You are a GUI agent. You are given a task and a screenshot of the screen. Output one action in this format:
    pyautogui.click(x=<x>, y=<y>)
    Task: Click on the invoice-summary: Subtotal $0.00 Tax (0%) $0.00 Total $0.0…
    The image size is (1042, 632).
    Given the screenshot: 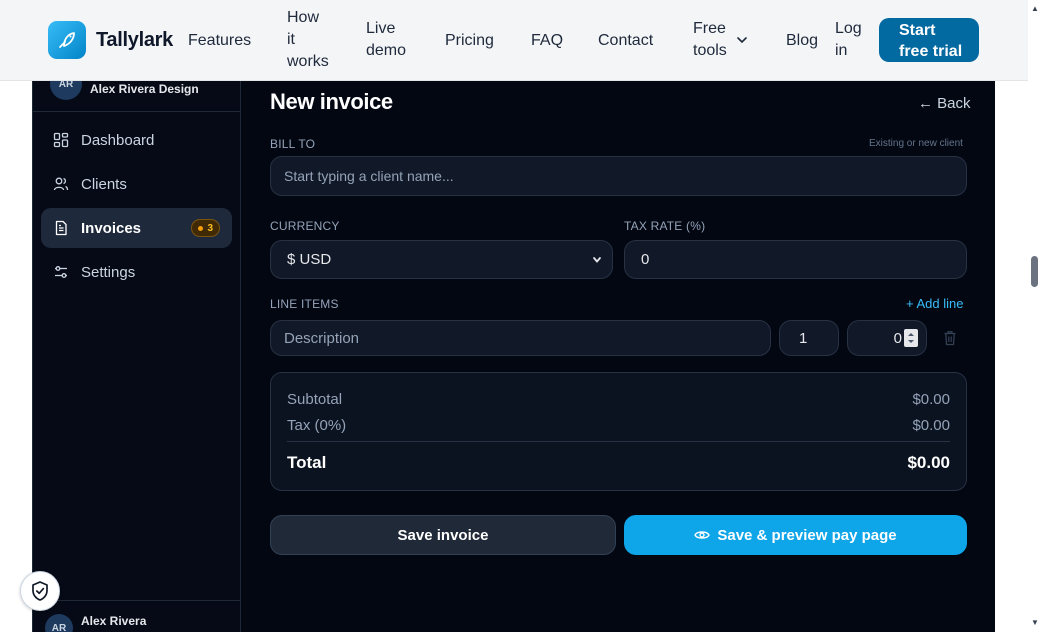 What is the action you would take?
    pyautogui.click(x=618, y=431)
    